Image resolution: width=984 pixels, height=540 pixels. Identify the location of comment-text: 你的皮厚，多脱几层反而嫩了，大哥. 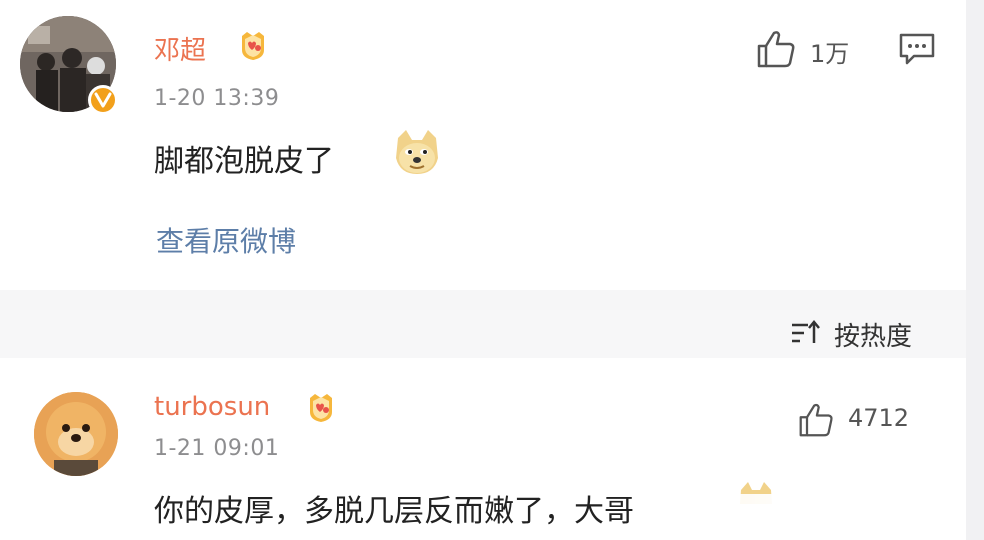
(394, 511).